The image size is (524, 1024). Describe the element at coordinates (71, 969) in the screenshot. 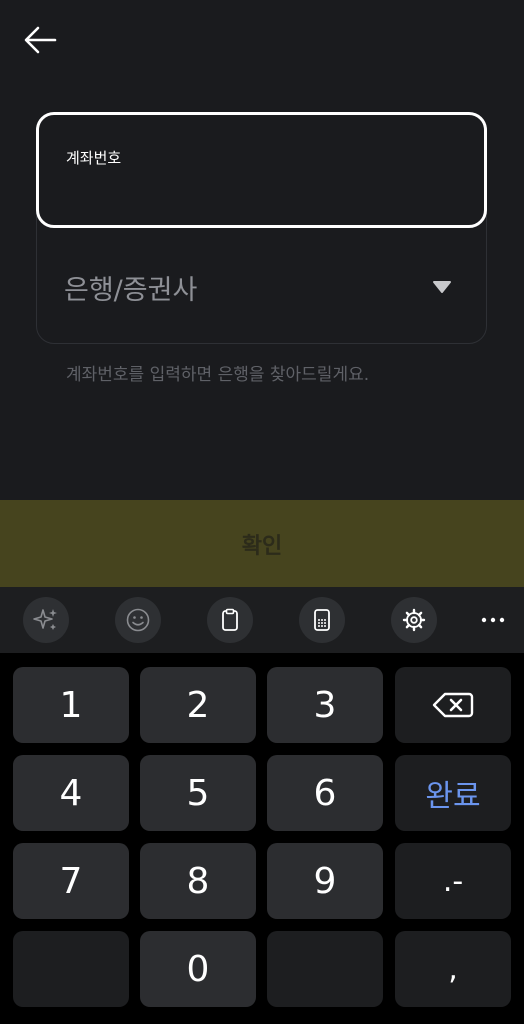

I see `blank-key-left` at that location.